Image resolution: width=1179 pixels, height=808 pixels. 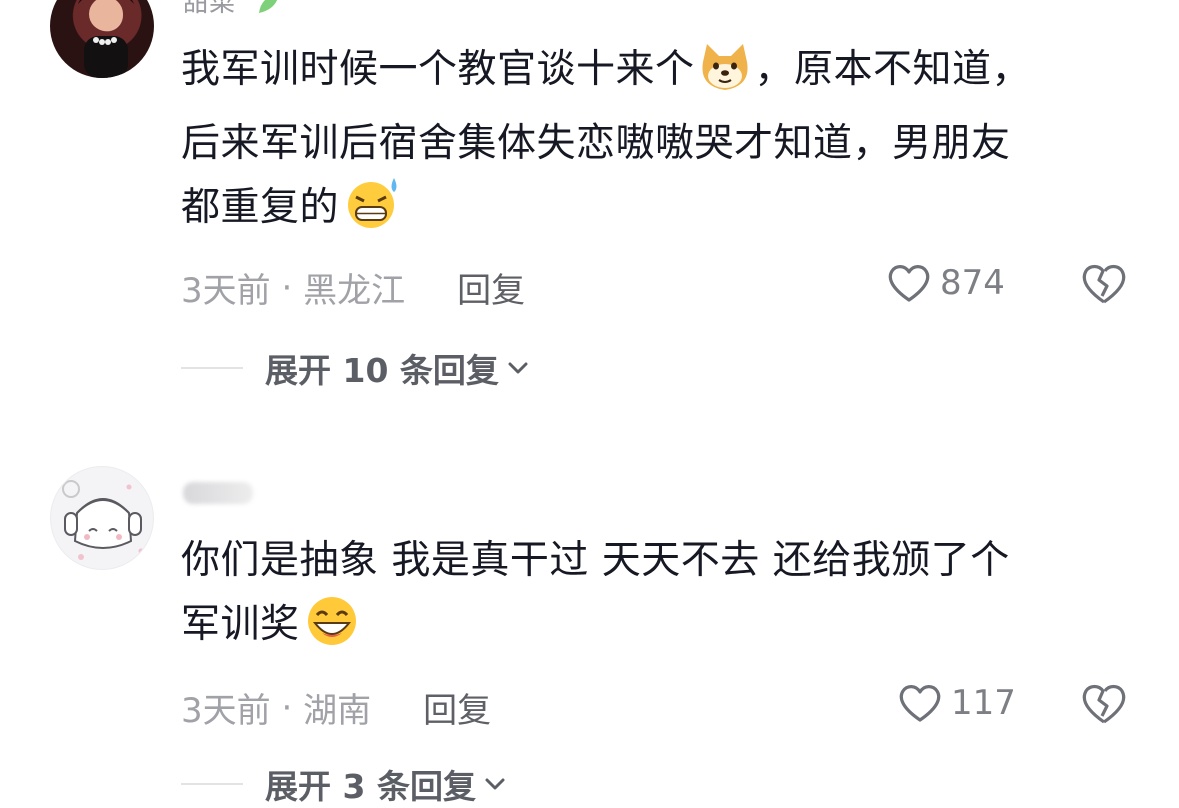 I want to click on like-button: 117, so click(x=956, y=703).